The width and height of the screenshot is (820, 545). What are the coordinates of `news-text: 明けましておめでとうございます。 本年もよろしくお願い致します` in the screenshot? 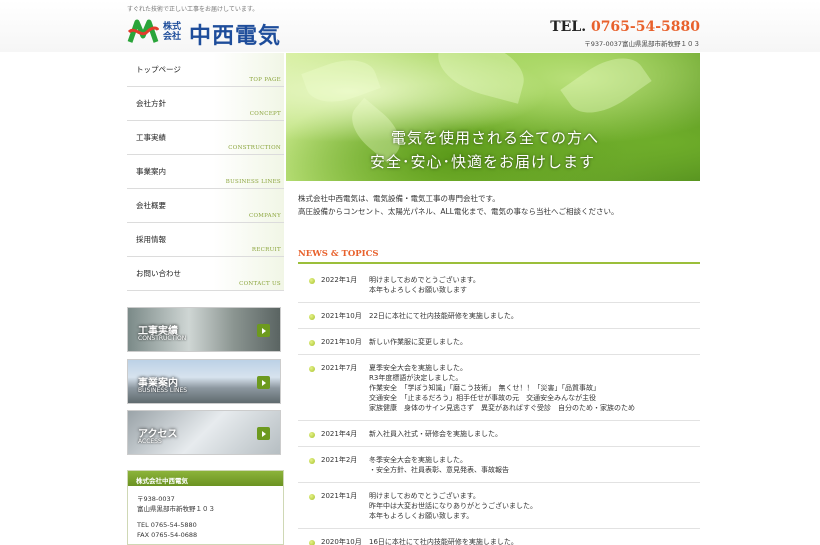 It's located at (424, 285).